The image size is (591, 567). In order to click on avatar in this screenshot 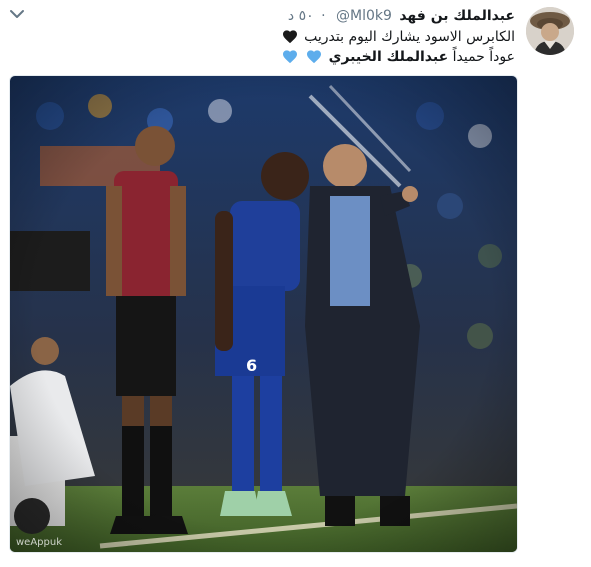, I will do `click(550, 31)`.